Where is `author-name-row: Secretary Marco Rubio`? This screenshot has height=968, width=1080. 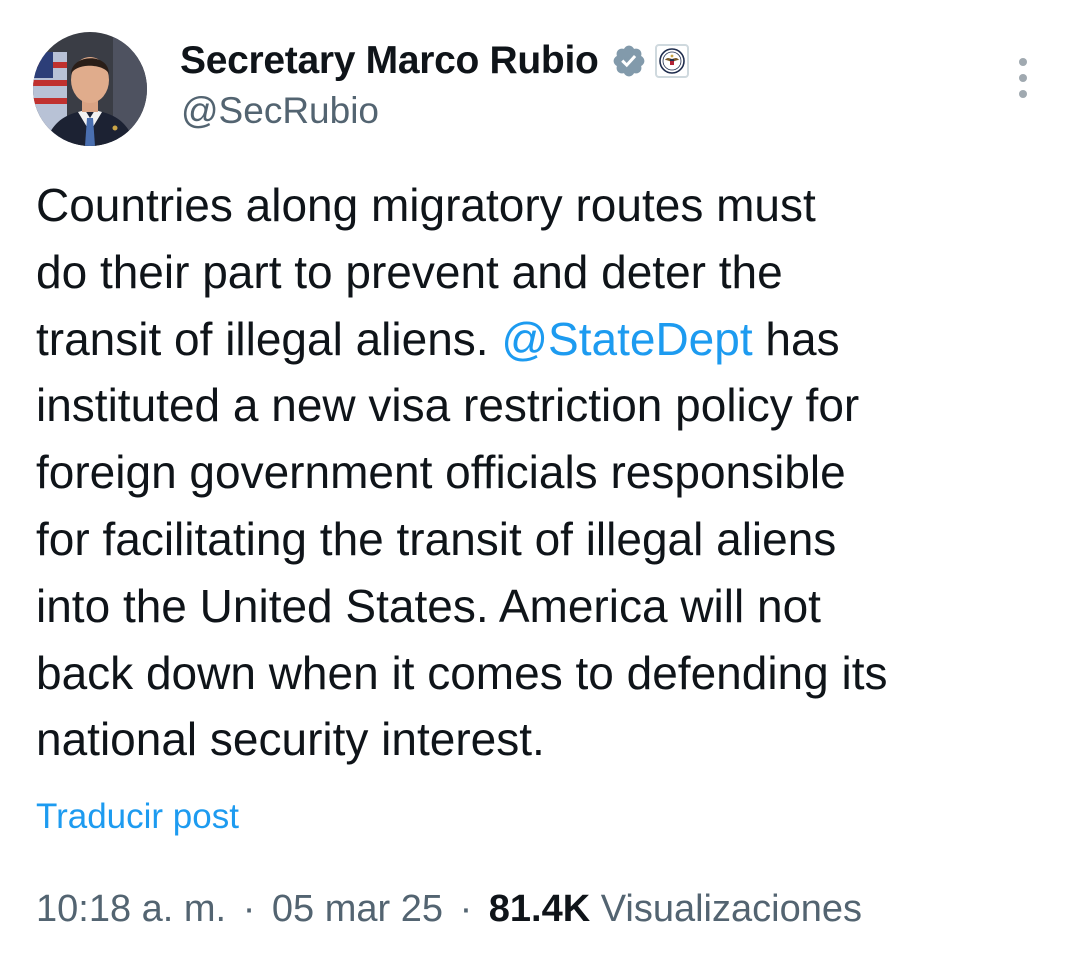 author-name-row: Secretary Marco Rubio is located at coordinates (434, 61).